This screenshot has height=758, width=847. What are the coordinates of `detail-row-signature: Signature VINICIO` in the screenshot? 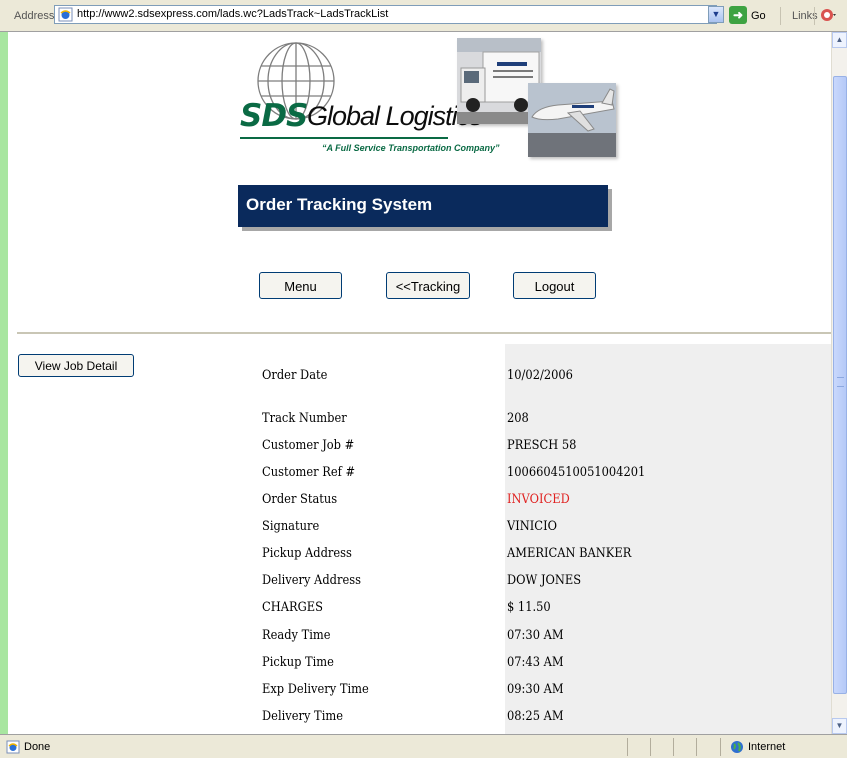 It's located at (542, 530).